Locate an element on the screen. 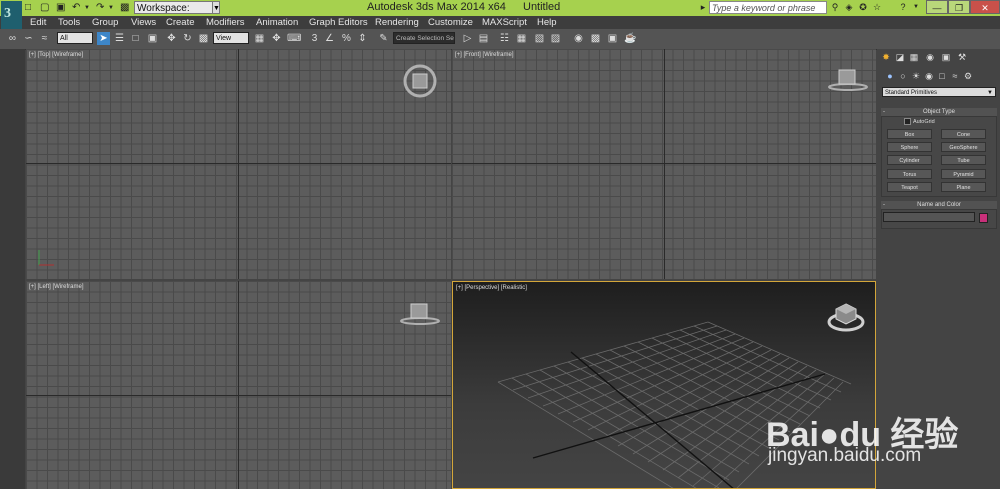  angle-snap-icon: ∠ is located at coordinates (329, 38).